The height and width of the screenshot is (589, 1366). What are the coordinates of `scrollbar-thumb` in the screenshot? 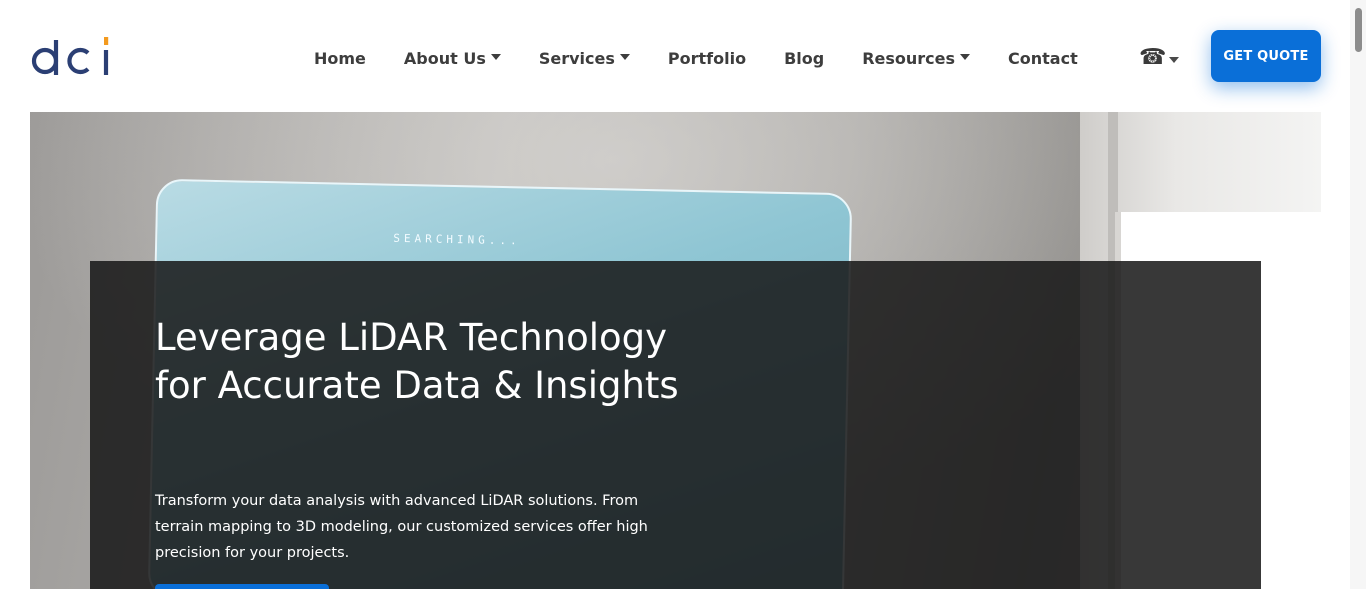 It's located at (1358, 30).